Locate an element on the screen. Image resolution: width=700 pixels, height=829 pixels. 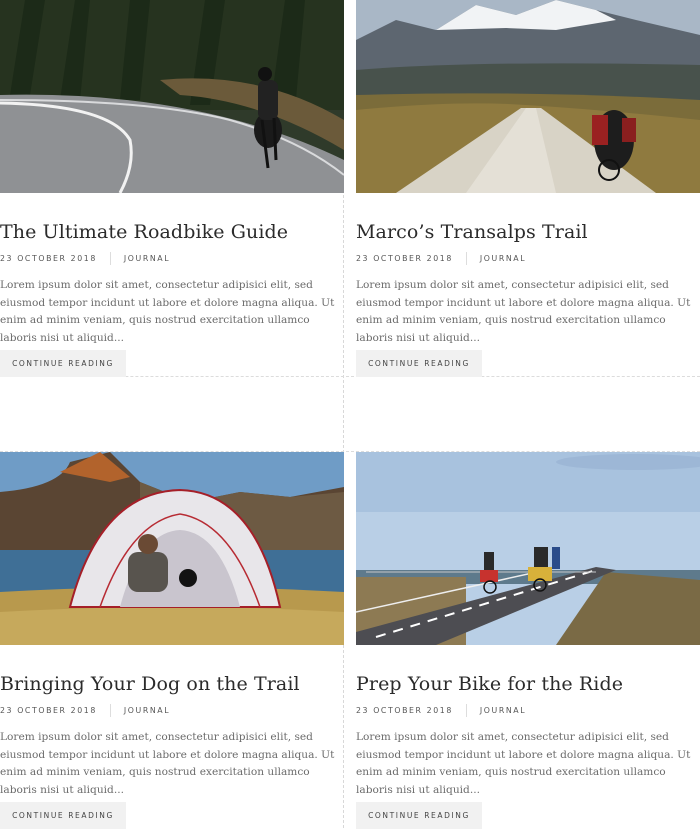
post-title: Marco’s Transalps Trail is located at coordinates (528, 232).